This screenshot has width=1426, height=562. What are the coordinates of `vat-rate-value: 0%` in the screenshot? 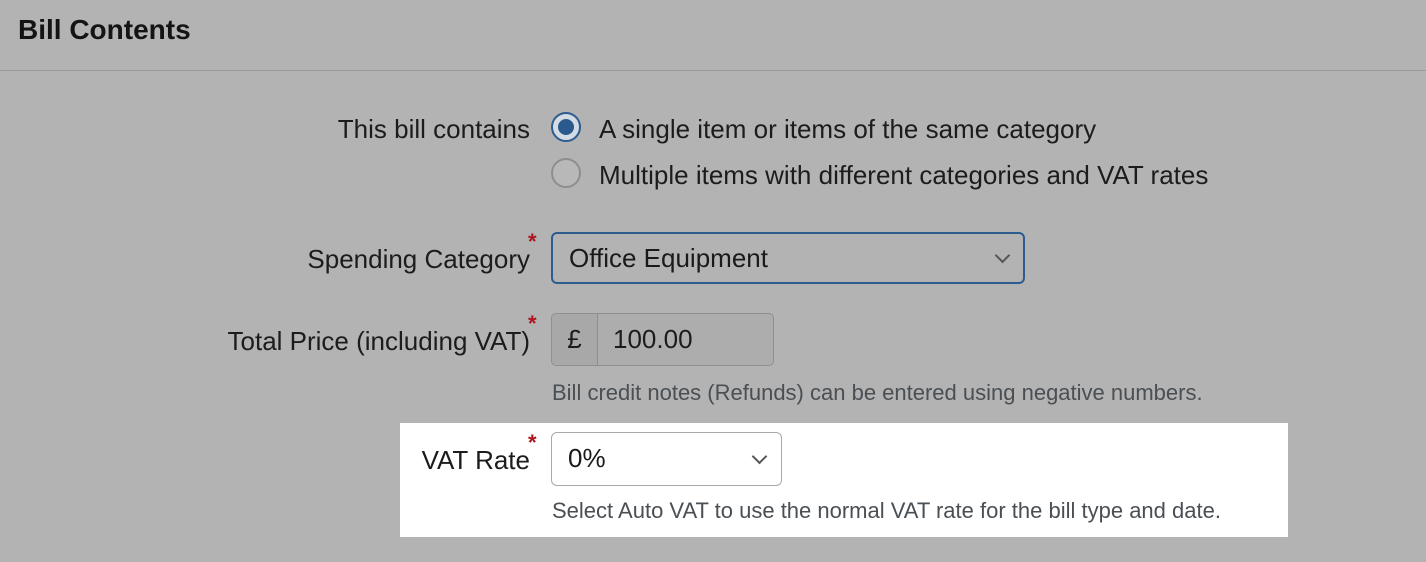 It's located at (587, 458).